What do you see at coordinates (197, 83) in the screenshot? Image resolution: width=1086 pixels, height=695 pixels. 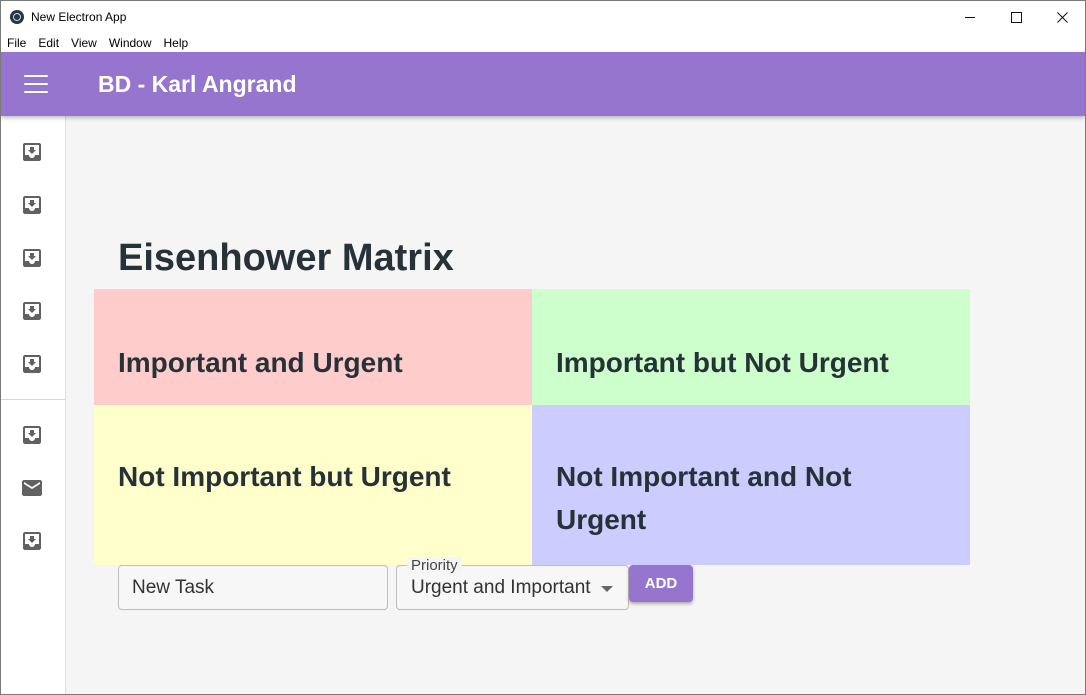 I see `app-bar-title: BD - Karl Angrand` at bounding box center [197, 83].